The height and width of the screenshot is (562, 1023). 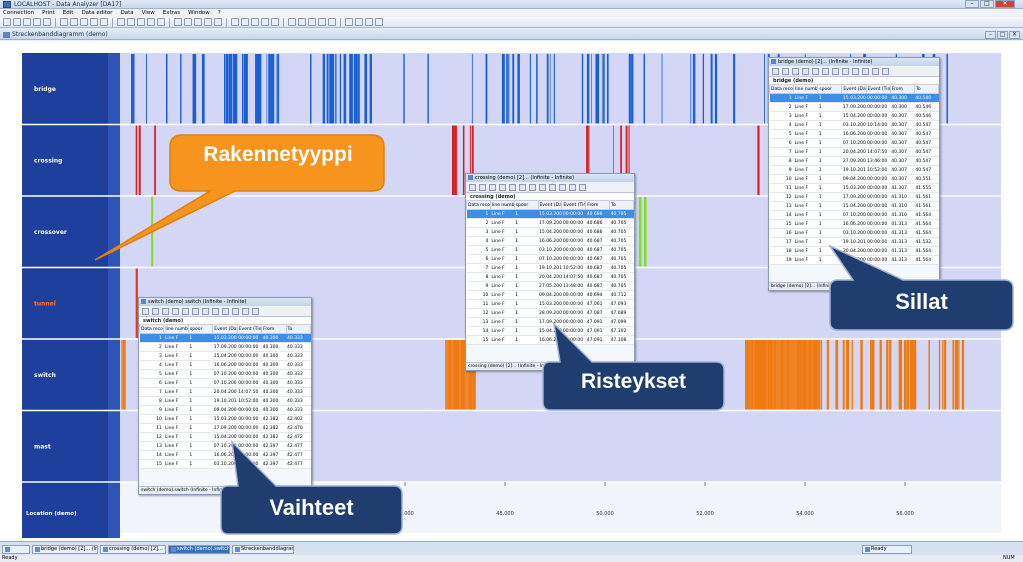 What do you see at coordinates (550, 232) in the screenshot?
I see `table-row: 3Line F115.04.200700:00:0040.68640.705` at bounding box center [550, 232].